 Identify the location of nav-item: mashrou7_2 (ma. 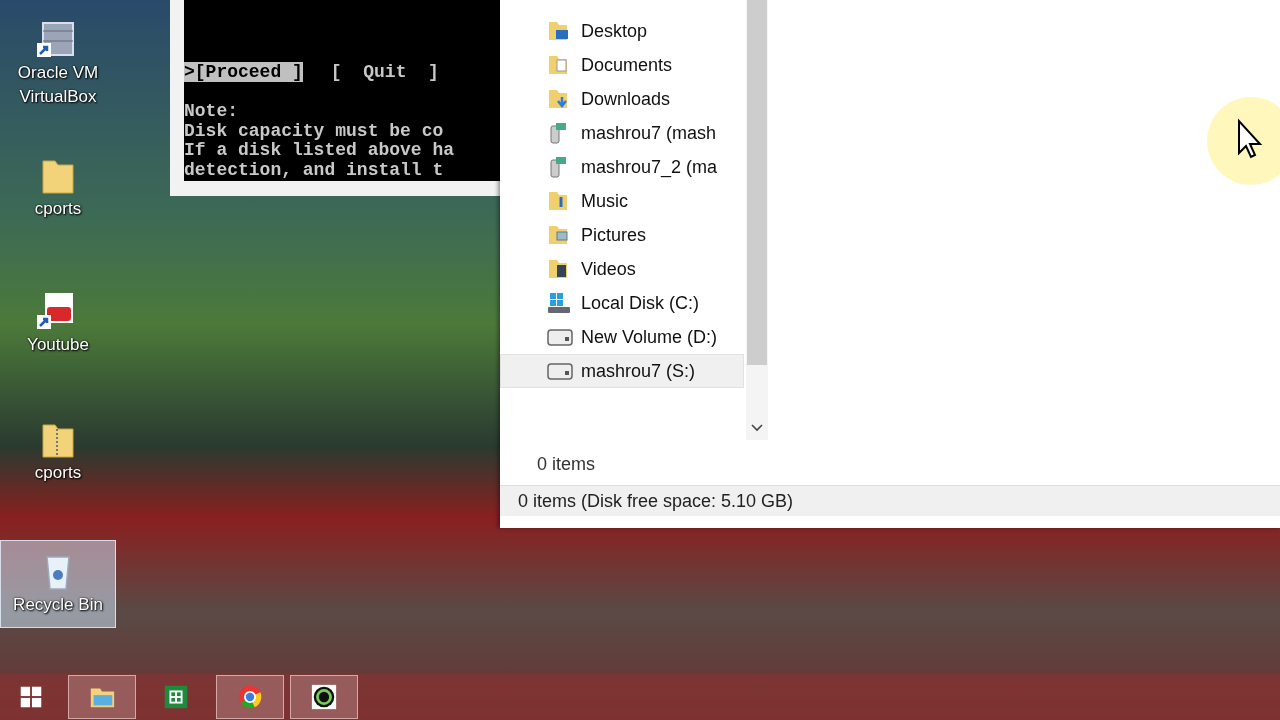
(622, 167).